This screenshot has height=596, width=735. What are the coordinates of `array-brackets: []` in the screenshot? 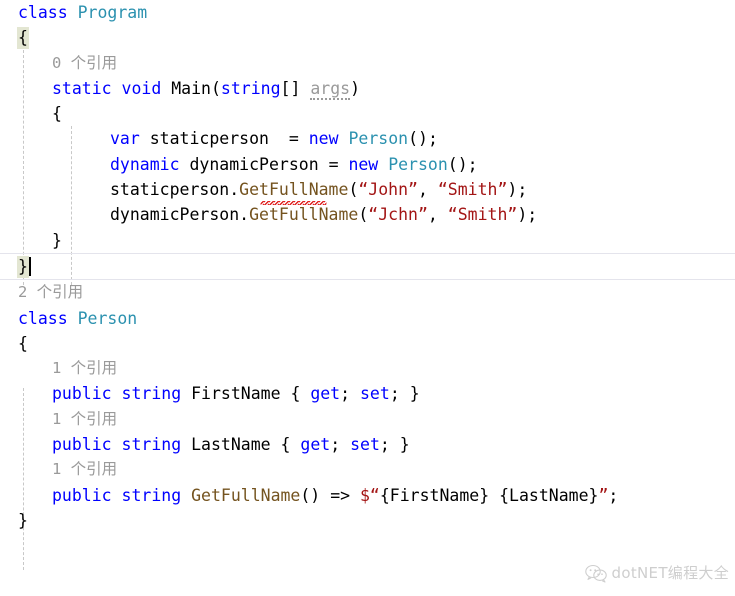 It's located at (290, 88).